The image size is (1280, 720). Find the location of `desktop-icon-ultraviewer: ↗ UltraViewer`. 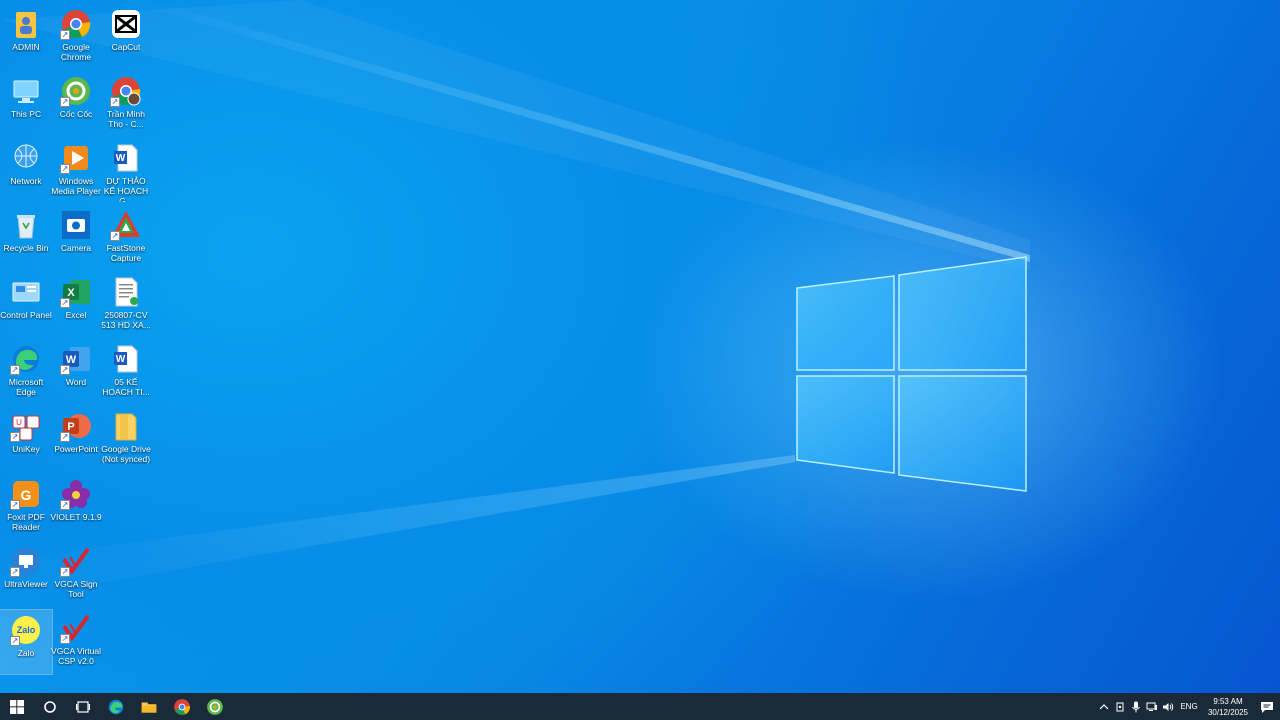

desktop-icon-ultraviewer: ↗ UltraViewer is located at coordinates (26, 573).